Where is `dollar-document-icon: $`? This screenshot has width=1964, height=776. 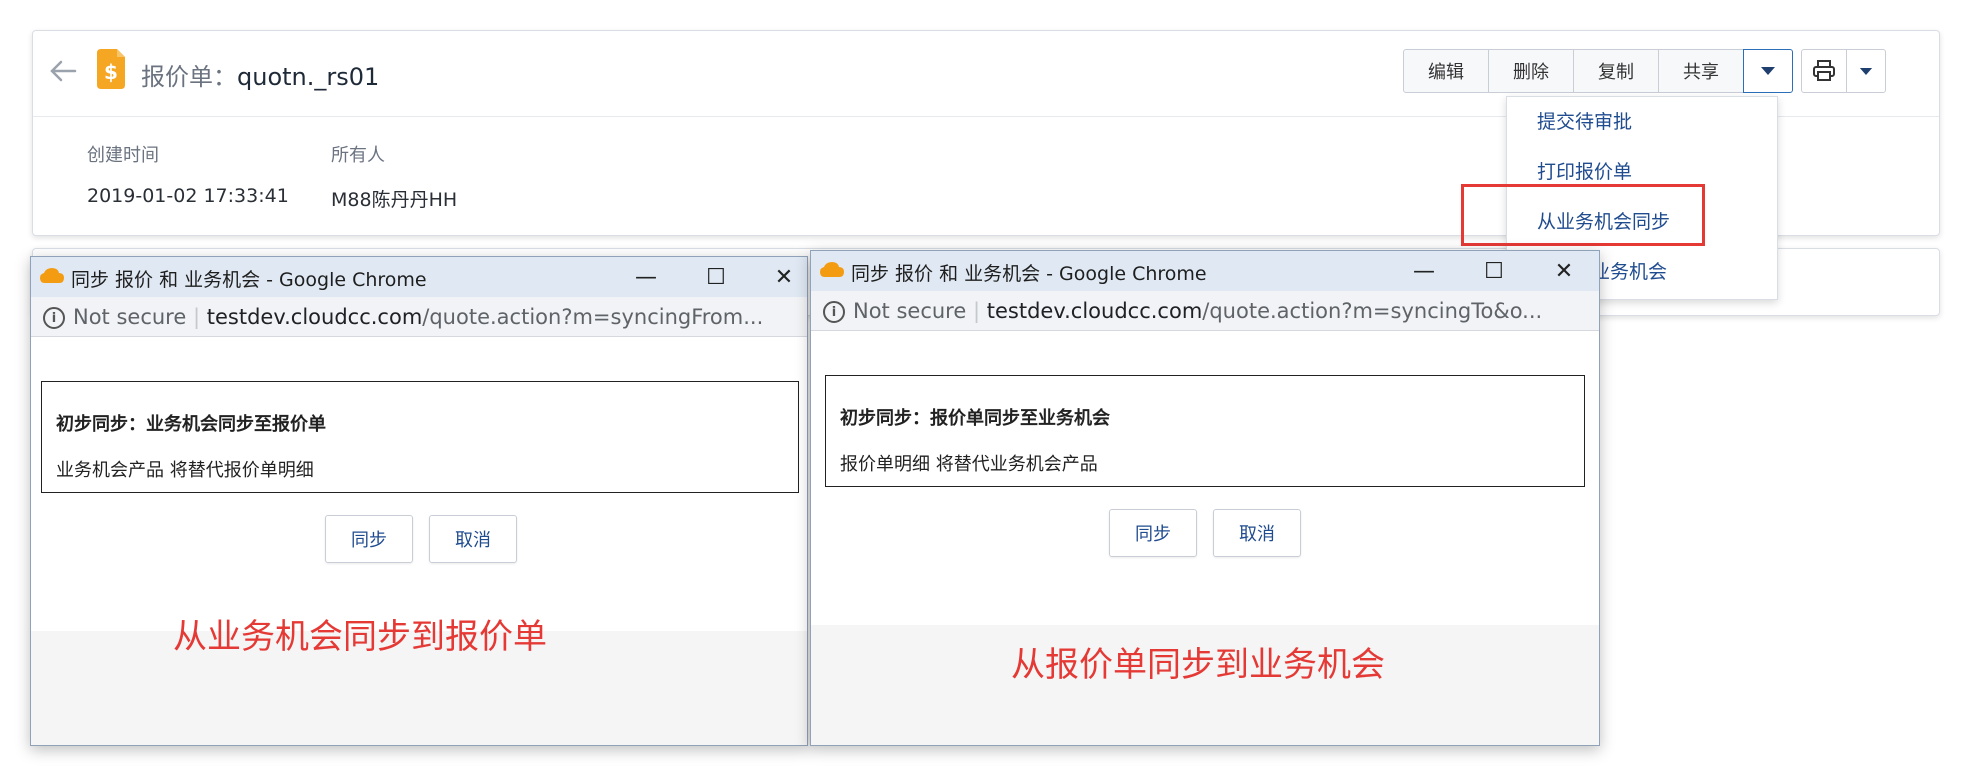
dollar-document-icon: $ is located at coordinates (111, 69).